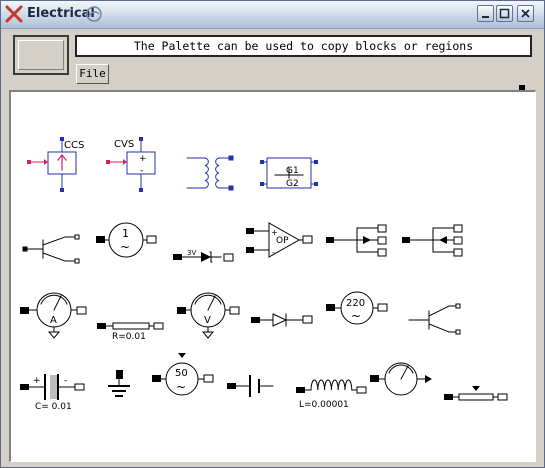 The height and width of the screenshot is (468, 545). I want to click on voltmeter-label: V, so click(207, 320).